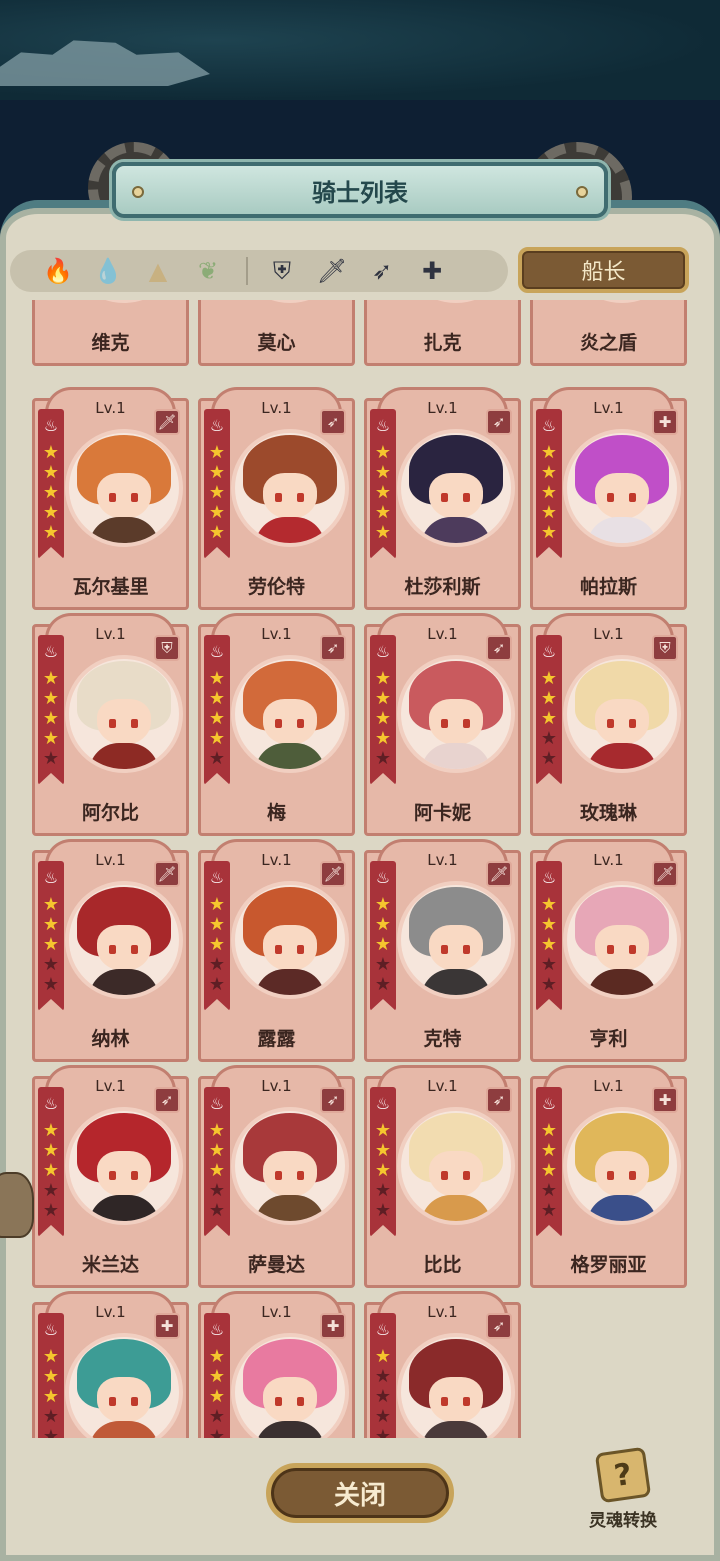 This screenshot has width=720, height=1561. What do you see at coordinates (110, 724) in the screenshot?
I see `knight-card: Lv.1 ♨ ★ ★ ★ ★ ★ ⛨ 阿尔比` at bounding box center [110, 724].